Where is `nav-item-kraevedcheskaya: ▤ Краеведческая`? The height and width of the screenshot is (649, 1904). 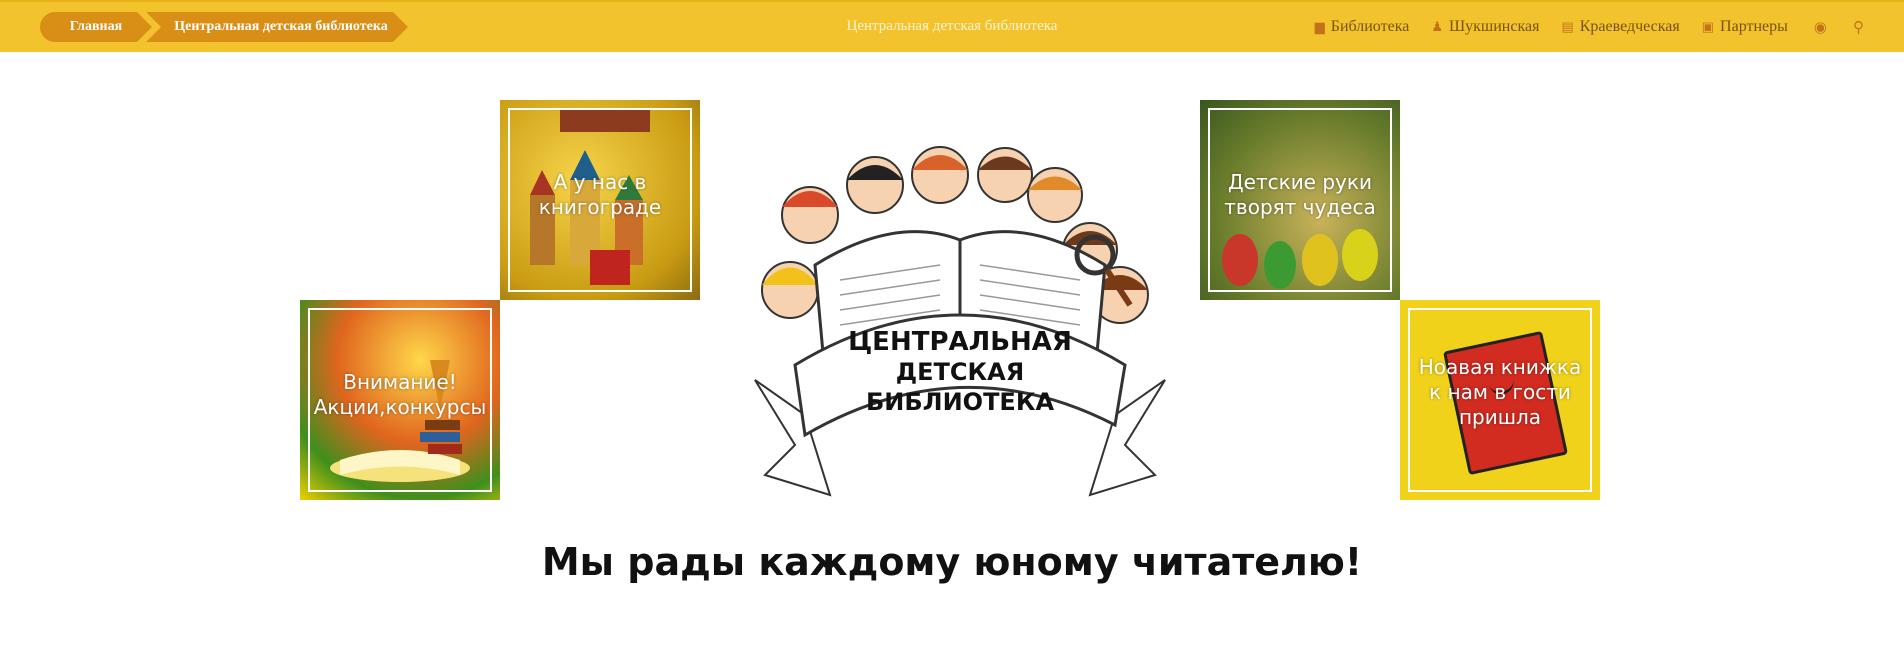 nav-item-kraevedcheskaya: ▤ Краеведческая is located at coordinates (1620, 27).